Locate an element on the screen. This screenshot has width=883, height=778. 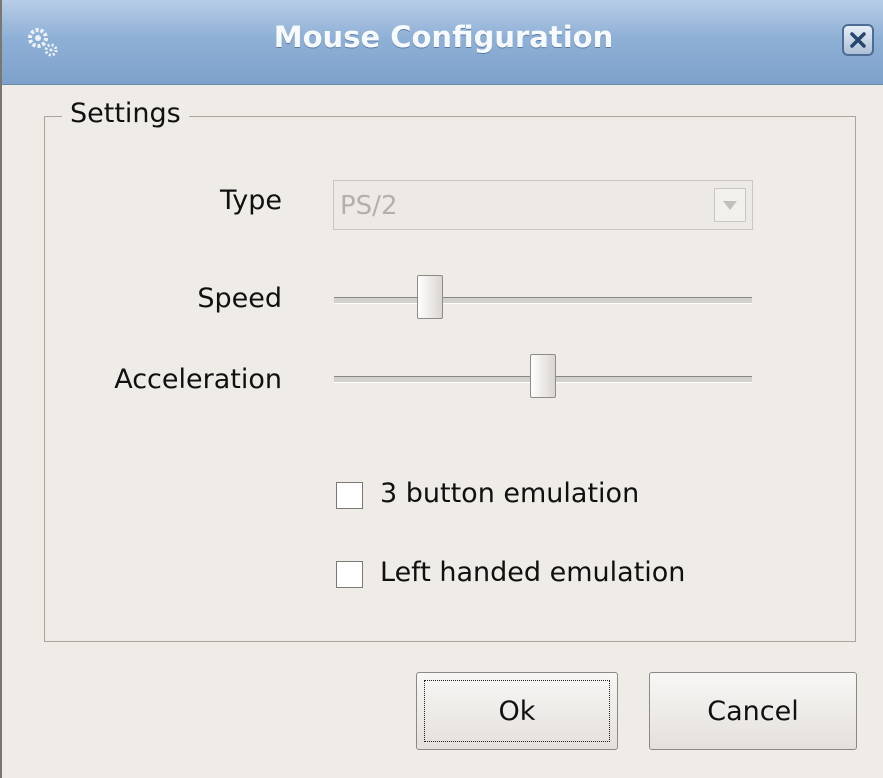
acceleration-slider is located at coordinates (543, 379).